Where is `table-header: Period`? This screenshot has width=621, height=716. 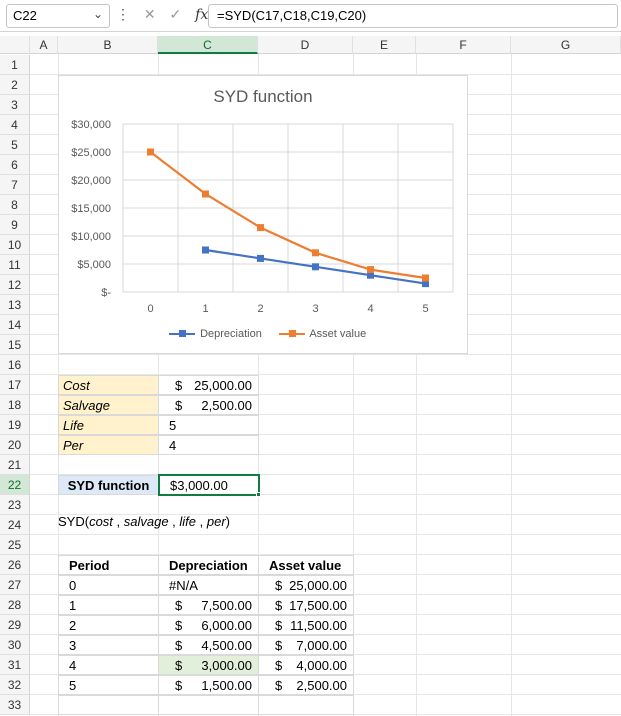
table-header: Period is located at coordinates (108, 565).